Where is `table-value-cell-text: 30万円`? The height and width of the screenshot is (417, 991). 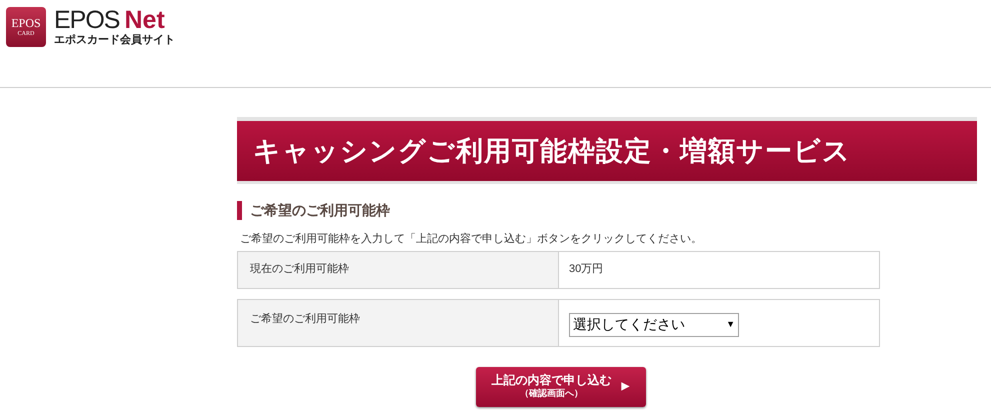 table-value-cell-text: 30万円 is located at coordinates (586, 270).